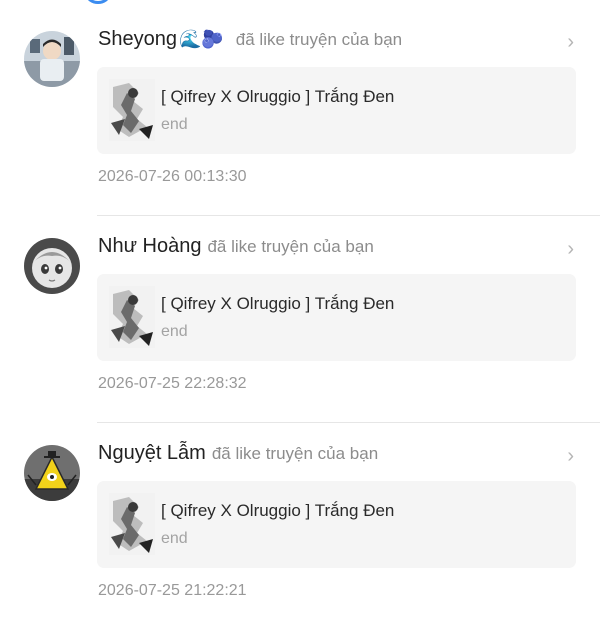 Image resolution: width=600 pixels, height=619 pixels. What do you see at coordinates (137, 39) in the screenshot?
I see `username: Sheyong` at bounding box center [137, 39].